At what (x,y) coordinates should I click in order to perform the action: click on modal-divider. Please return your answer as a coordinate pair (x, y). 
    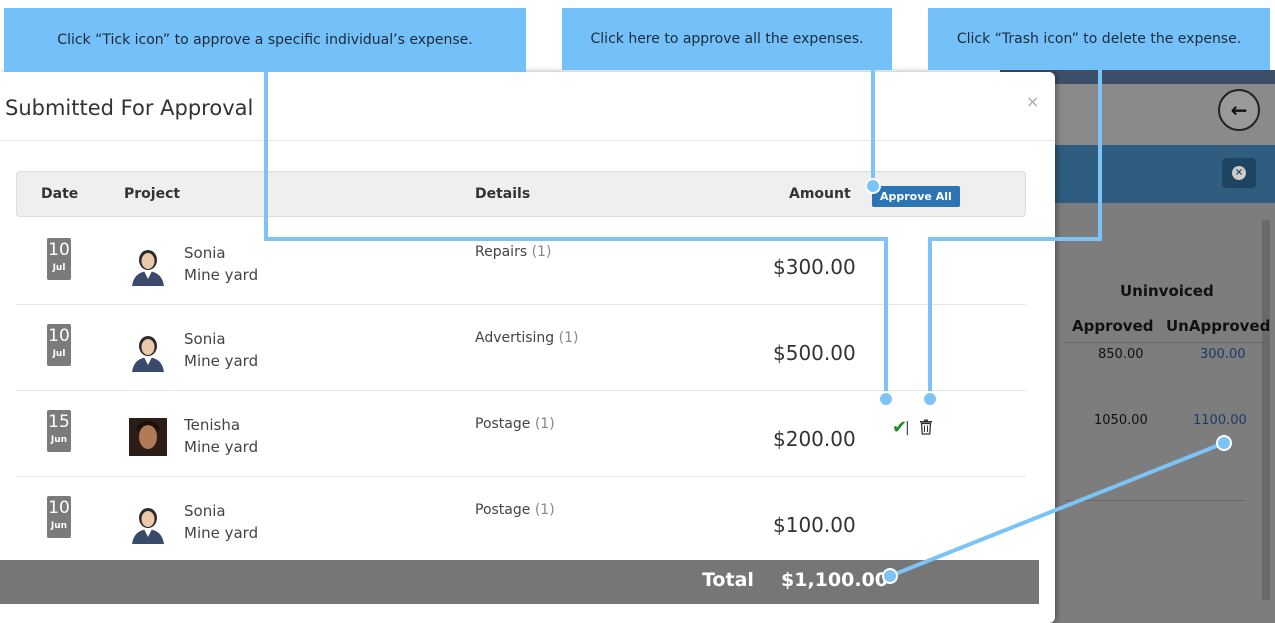
    Looking at the image, I should click on (527, 140).